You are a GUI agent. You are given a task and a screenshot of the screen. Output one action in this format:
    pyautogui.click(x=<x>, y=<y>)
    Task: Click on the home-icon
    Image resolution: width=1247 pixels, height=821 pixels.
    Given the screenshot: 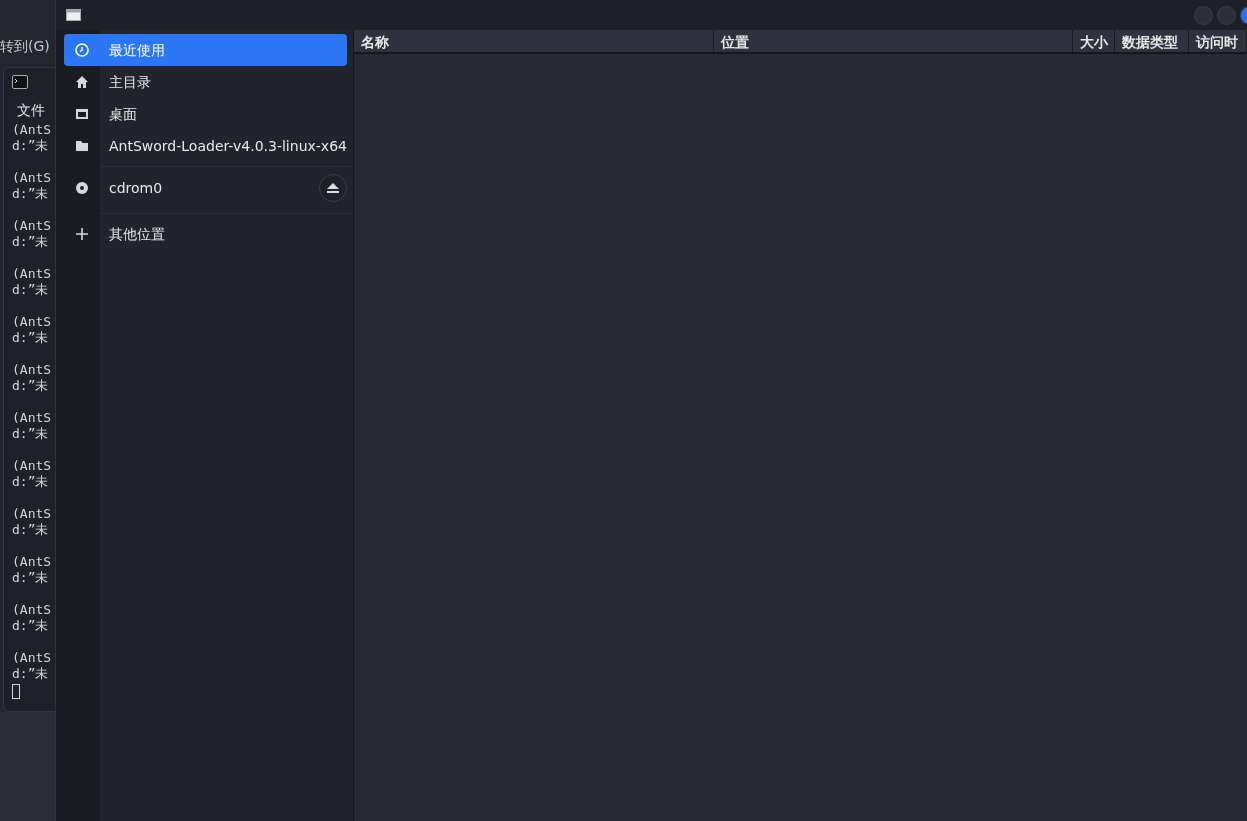 What is the action you would take?
    pyautogui.click(x=82, y=82)
    